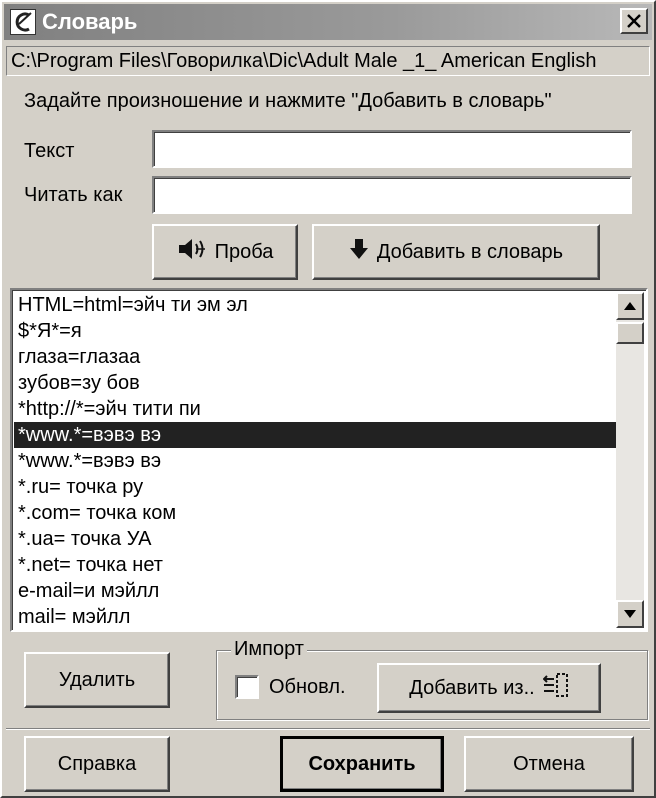 The height and width of the screenshot is (798, 656). I want to click on scroll-up-button, so click(630, 306).